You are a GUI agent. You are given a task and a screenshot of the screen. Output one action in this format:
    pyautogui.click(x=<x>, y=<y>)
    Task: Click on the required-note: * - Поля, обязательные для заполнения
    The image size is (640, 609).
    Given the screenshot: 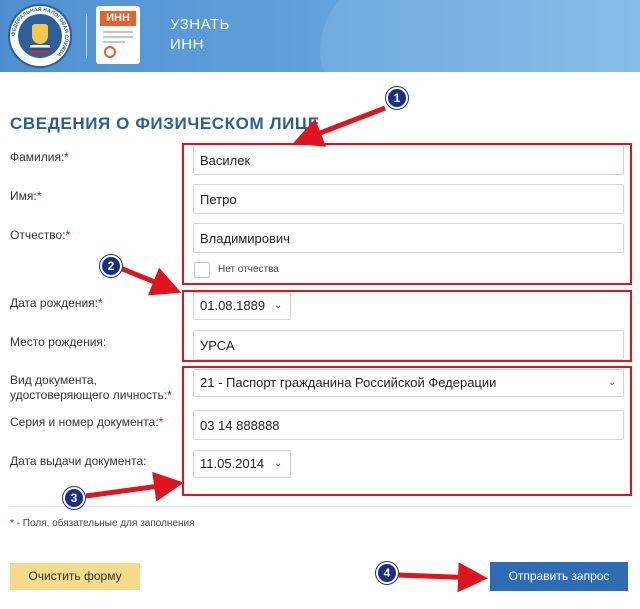 What is the action you would take?
    pyautogui.click(x=102, y=523)
    